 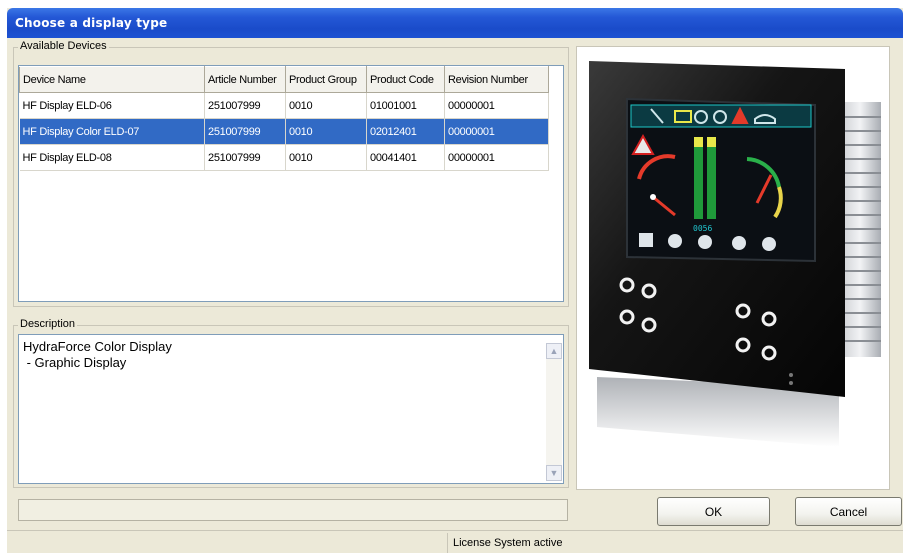 What do you see at coordinates (112, 157) in the screenshot?
I see `cell-device-name: HF Display ELD-08` at bounding box center [112, 157].